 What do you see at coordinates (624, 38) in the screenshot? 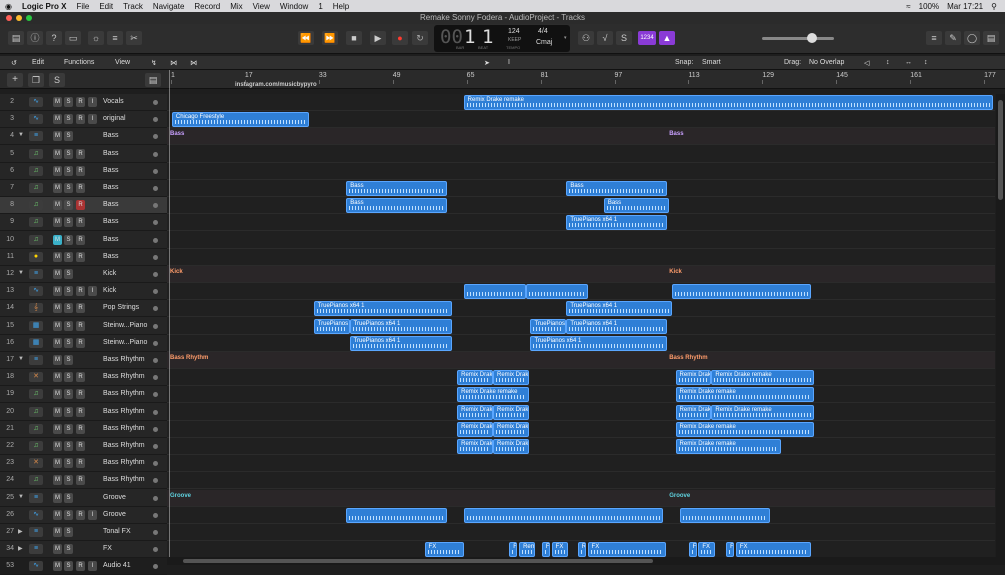
I see `solo-icon: S` at bounding box center [624, 38].